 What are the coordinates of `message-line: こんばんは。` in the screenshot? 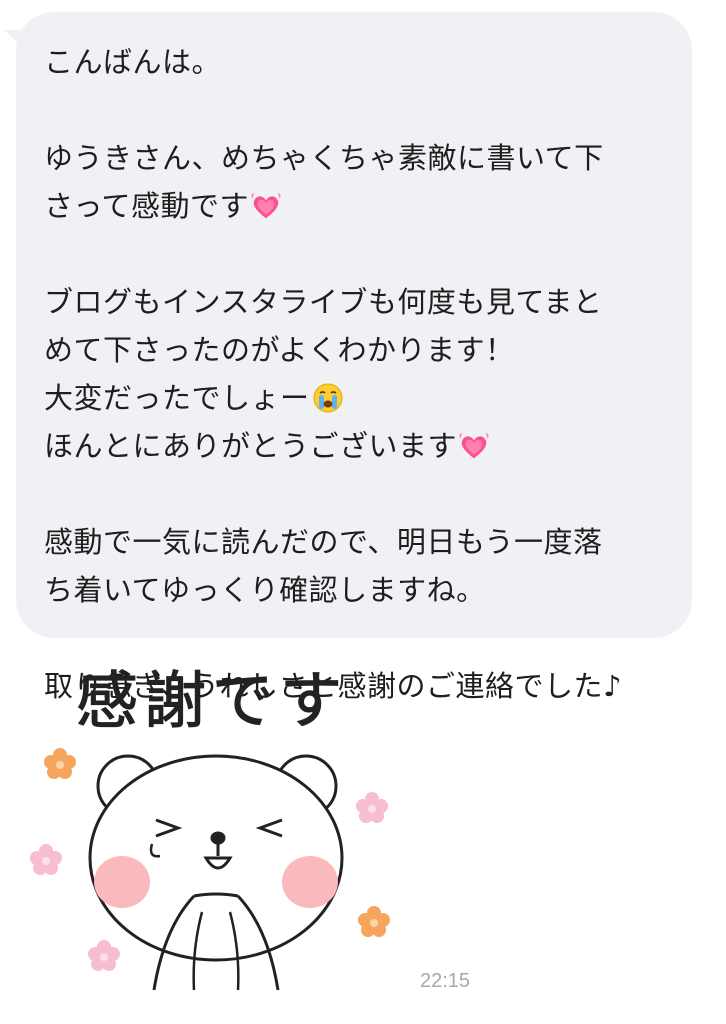 It's located at (133, 62).